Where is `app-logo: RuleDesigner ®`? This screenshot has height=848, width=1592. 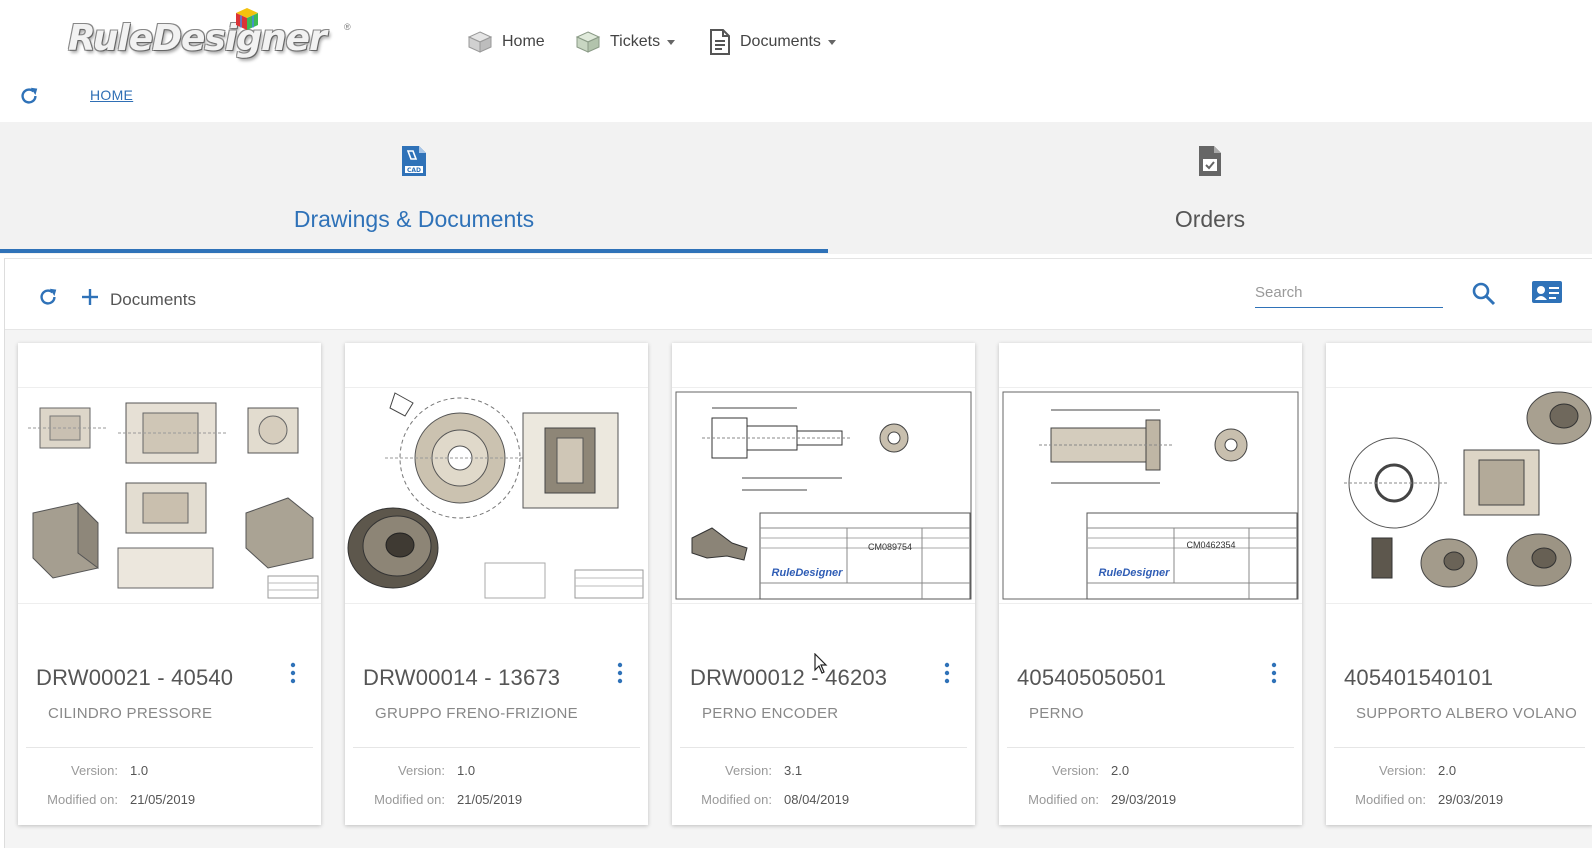 app-logo: RuleDesigner ® is located at coordinates (213, 35).